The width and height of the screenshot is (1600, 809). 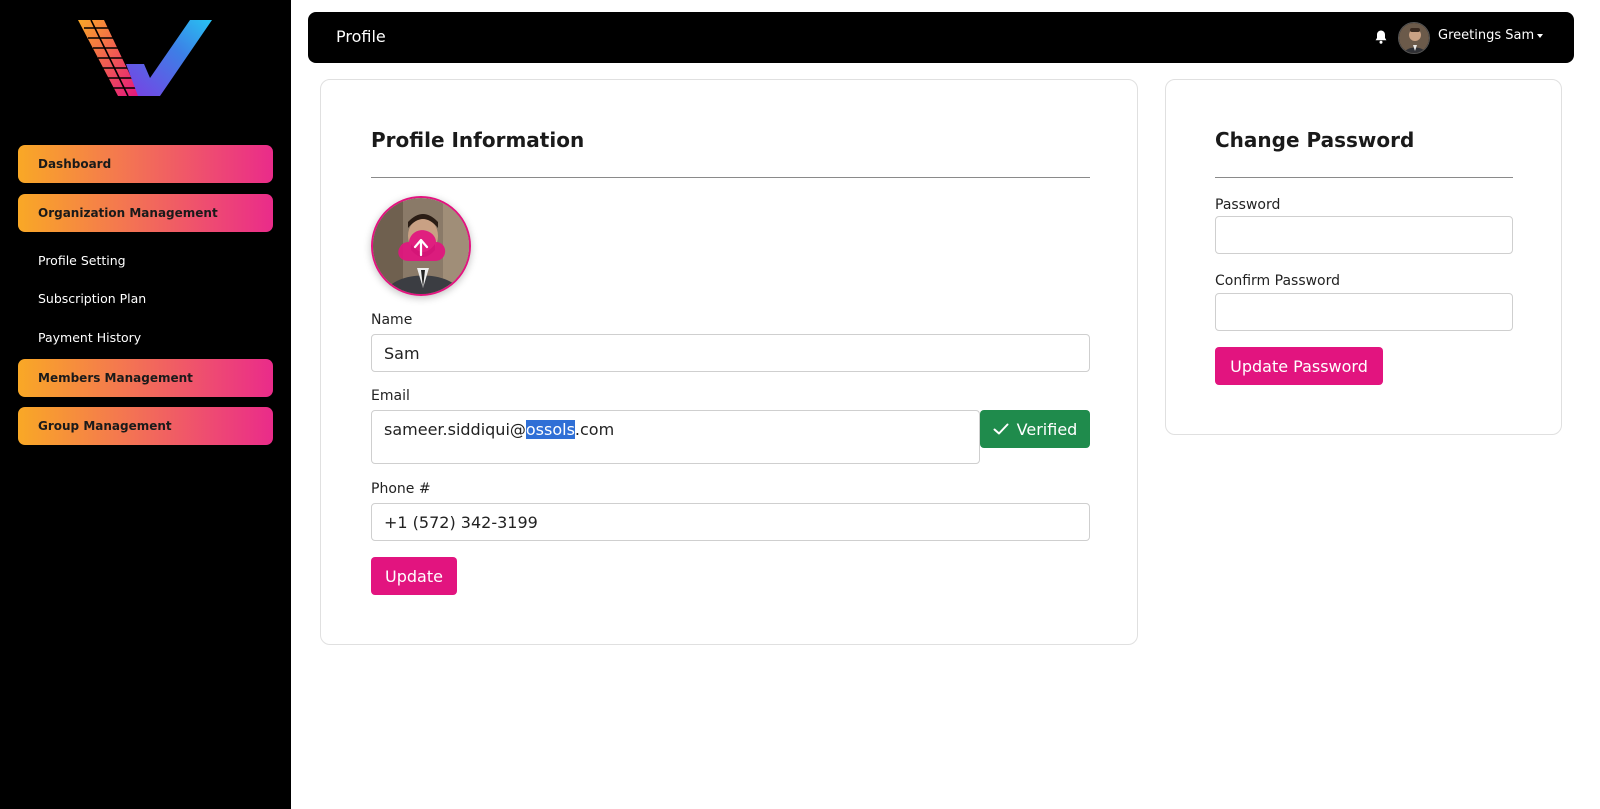 What do you see at coordinates (1414, 38) in the screenshot?
I see `user-avatar` at bounding box center [1414, 38].